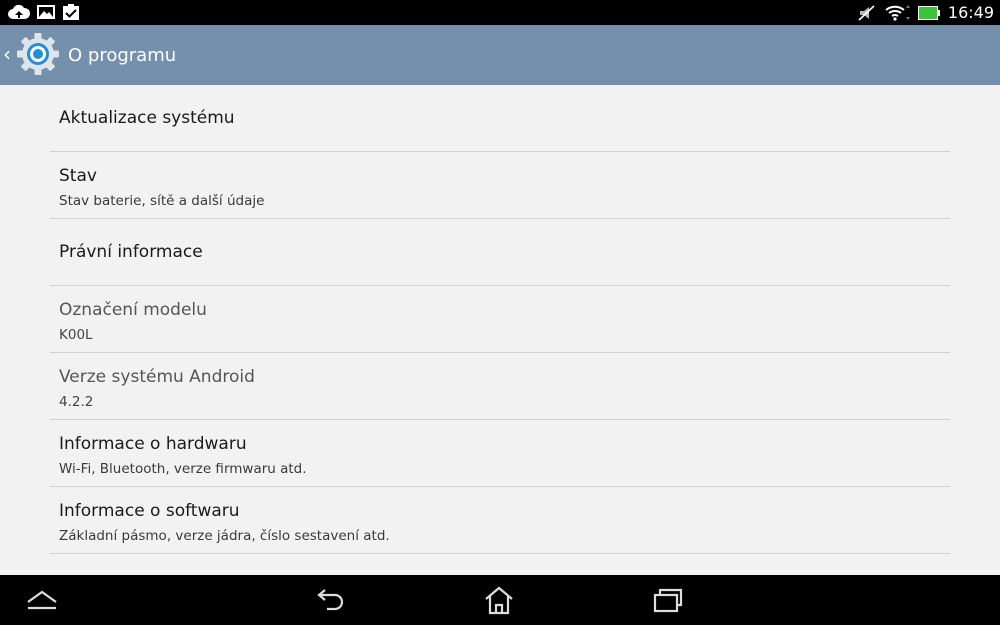 This screenshot has width=1000, height=625. What do you see at coordinates (71, 12) in the screenshot?
I see `clipboard-check-icon` at bounding box center [71, 12].